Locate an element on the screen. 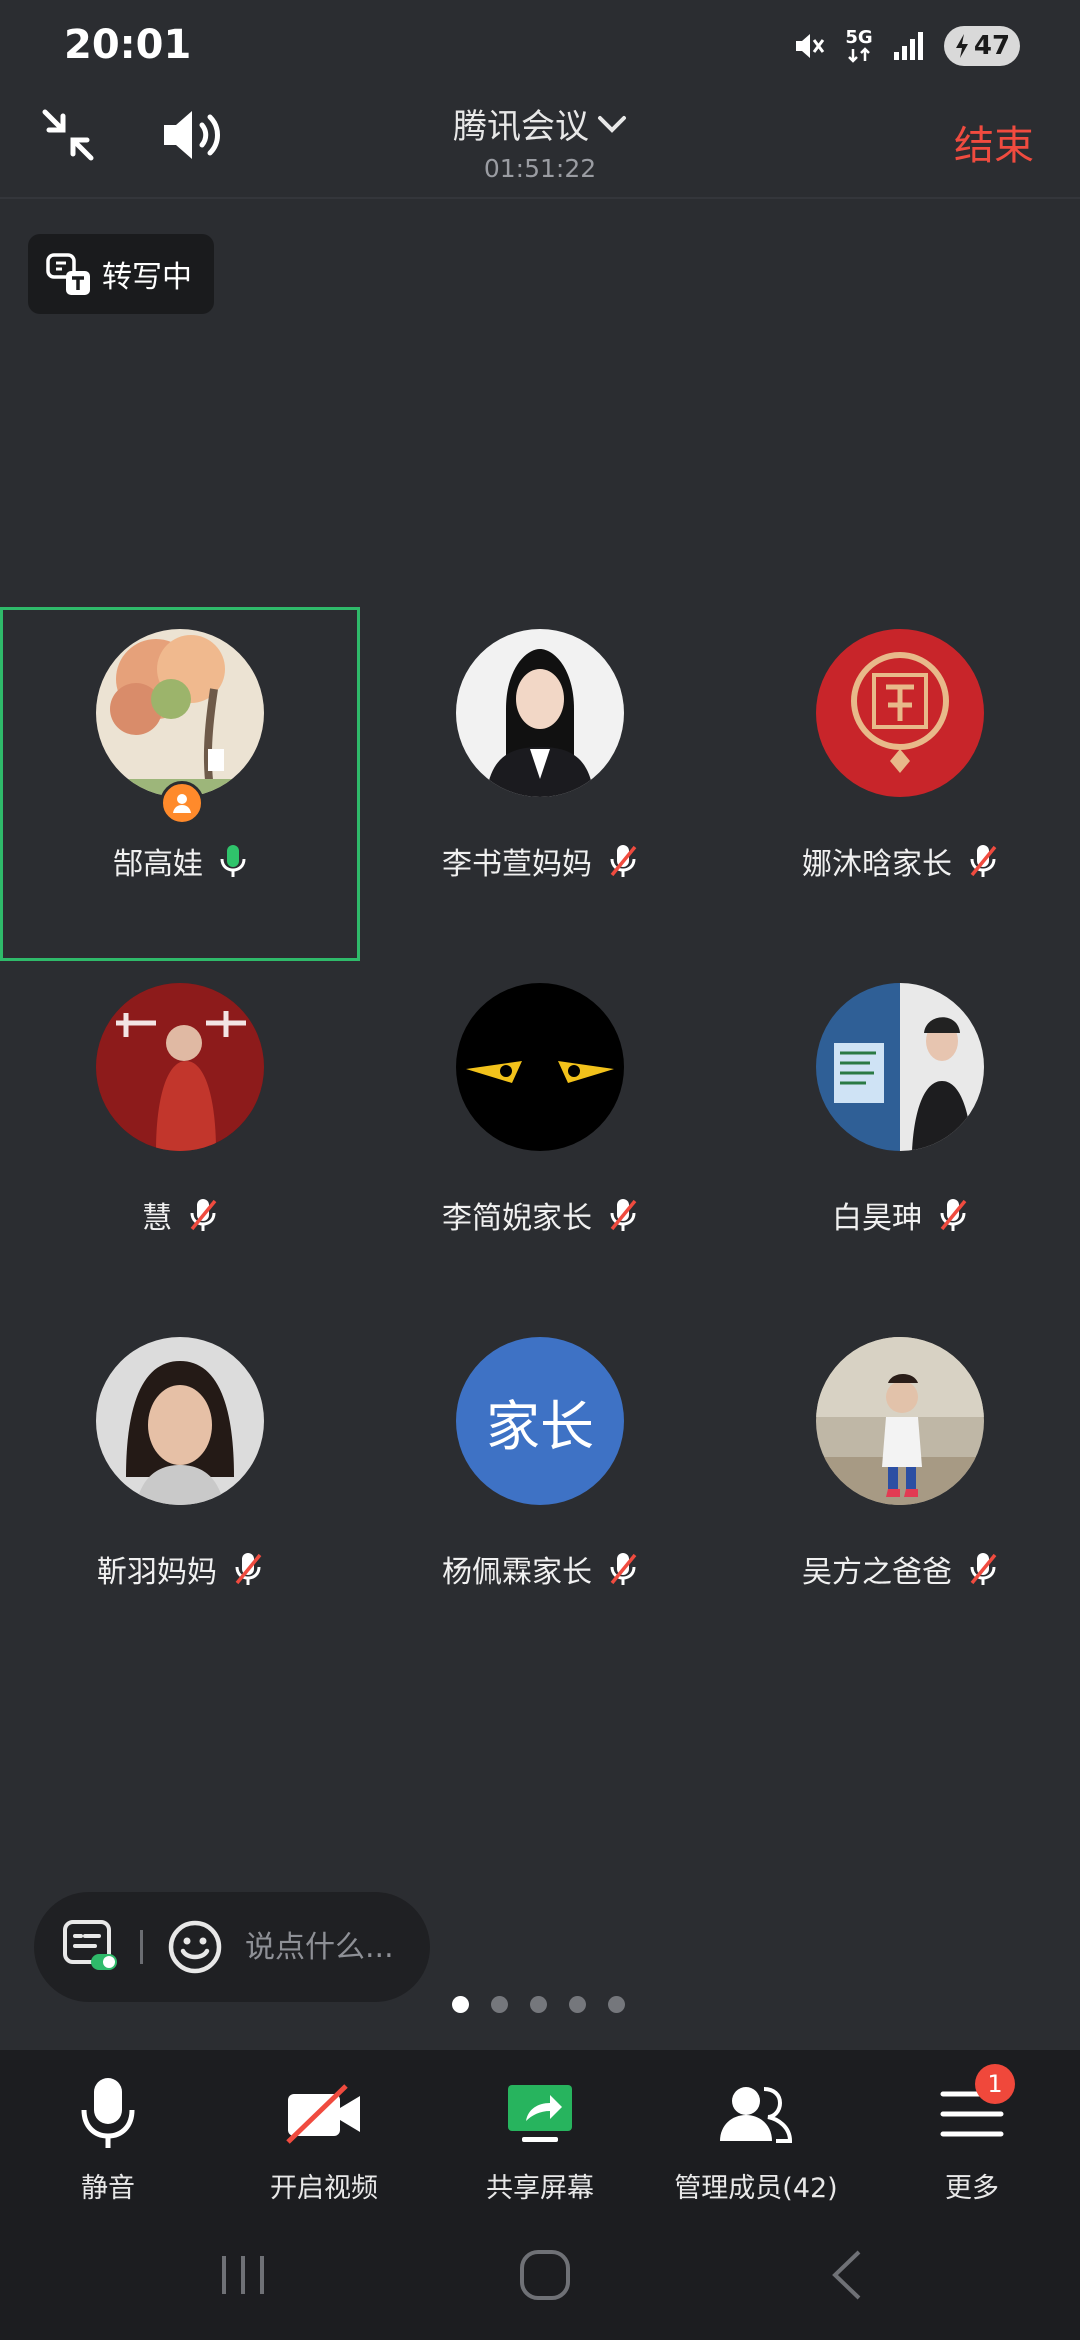  back-arrow-icon is located at coordinates (846, 2275).